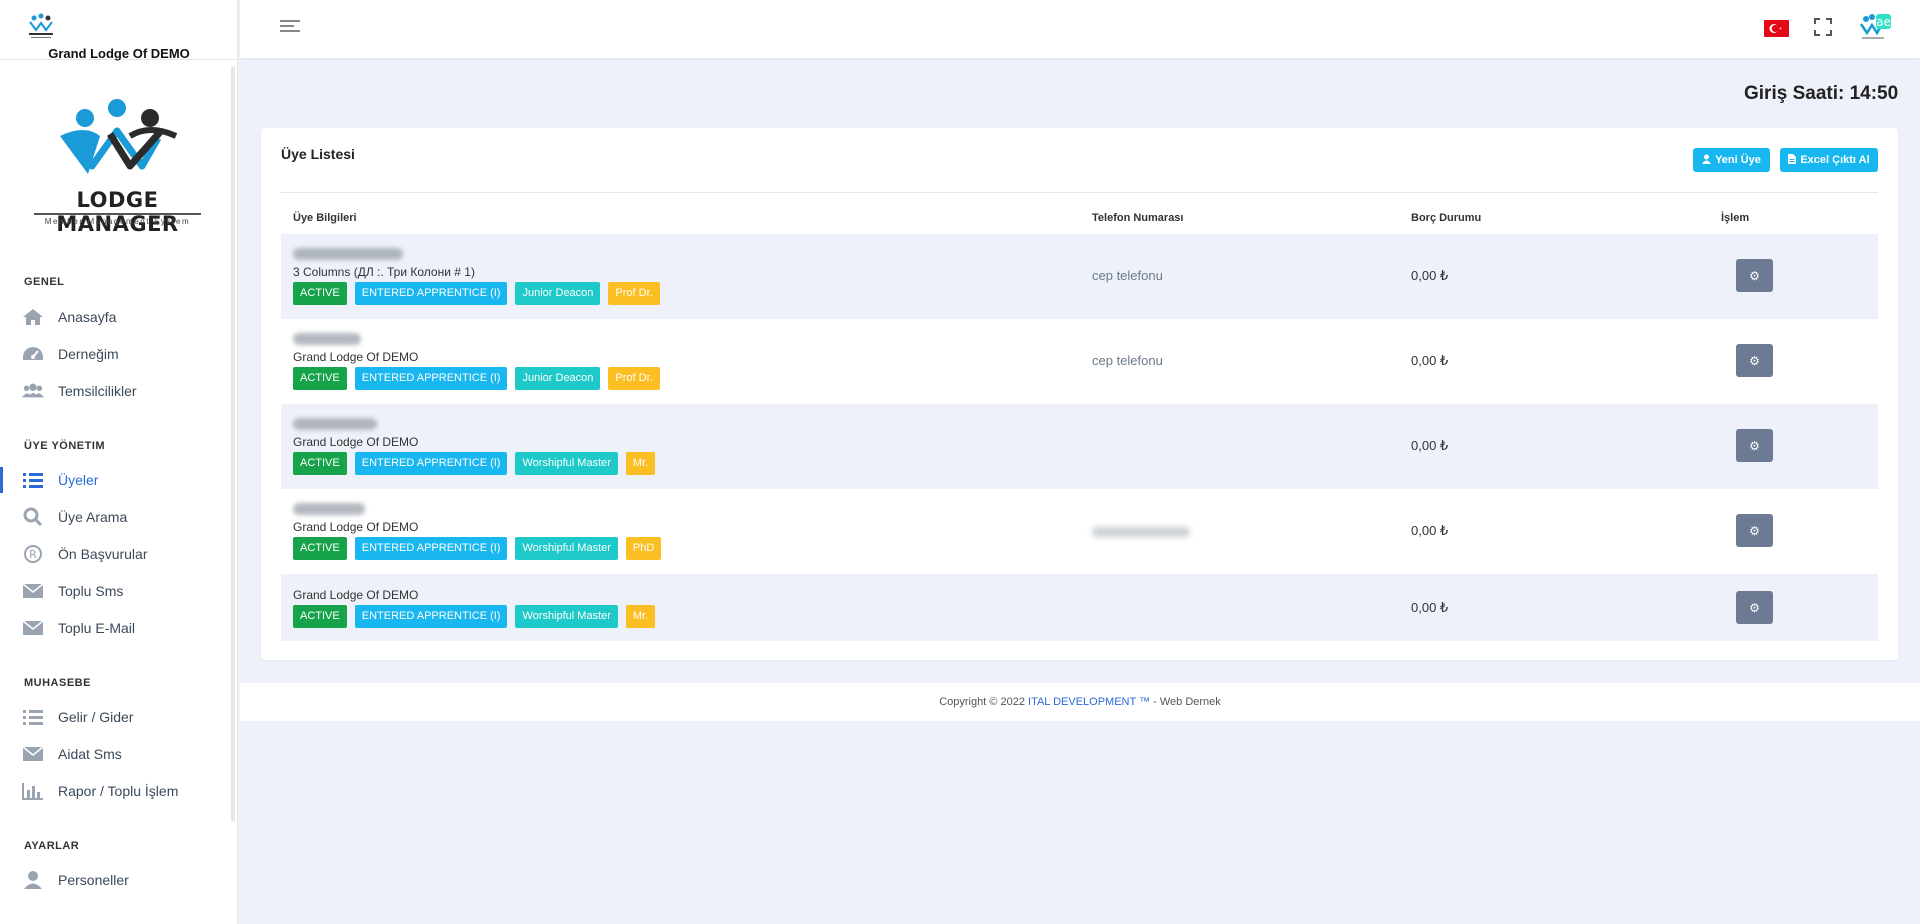 Image resolution: width=1920 pixels, height=924 pixels. I want to click on sidebar-item-label: Aidat Sms, so click(90, 754).